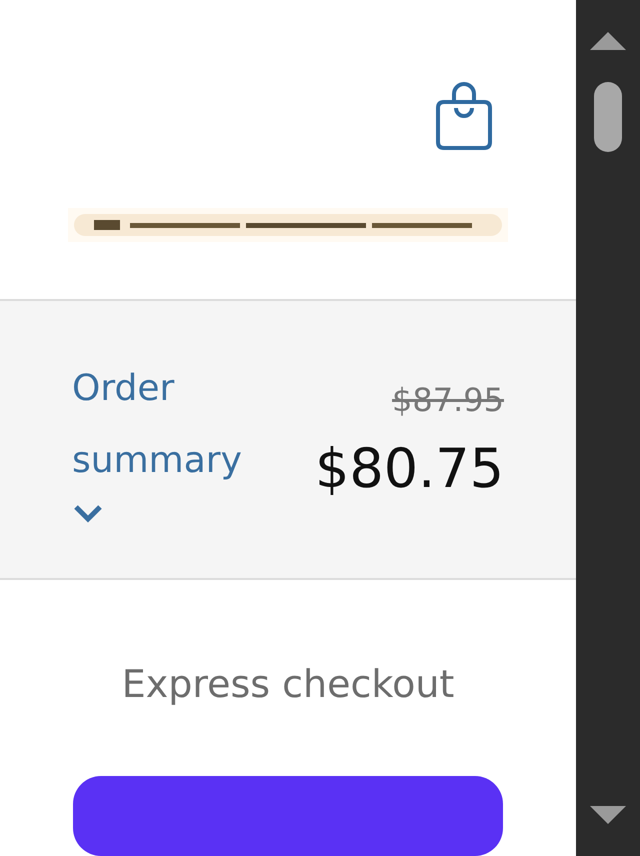  What do you see at coordinates (448, 399) in the screenshot?
I see `original-price: $87.95` at bounding box center [448, 399].